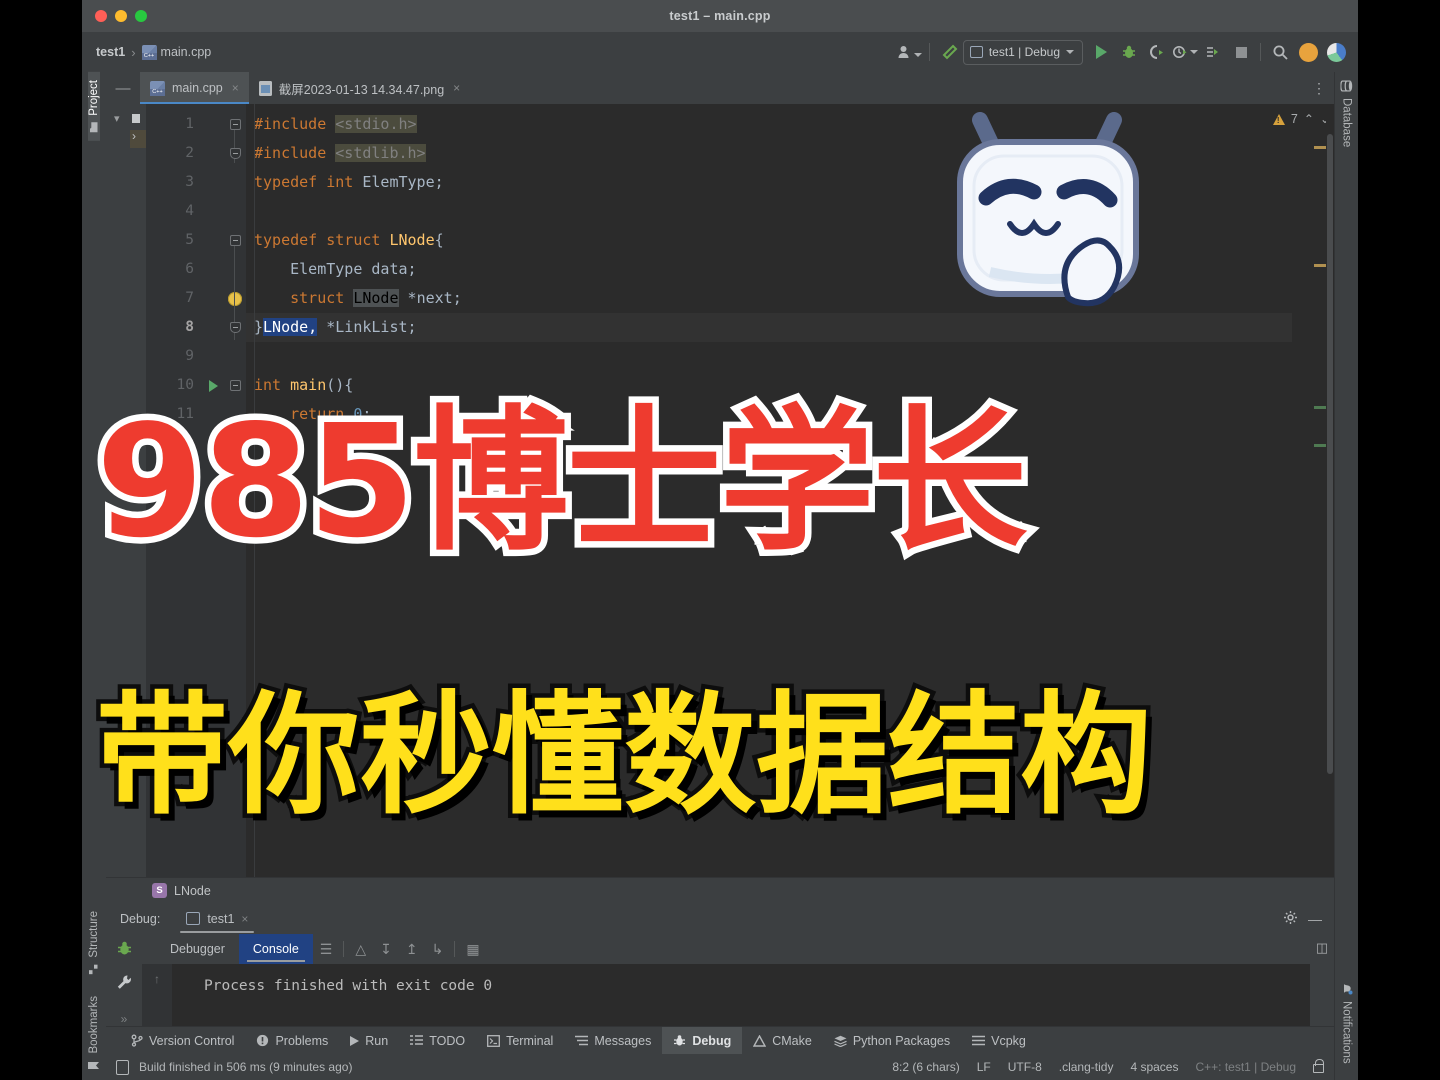 The height and width of the screenshot is (1080, 1440). I want to click on minimize-icon: —, so click(1315, 919).